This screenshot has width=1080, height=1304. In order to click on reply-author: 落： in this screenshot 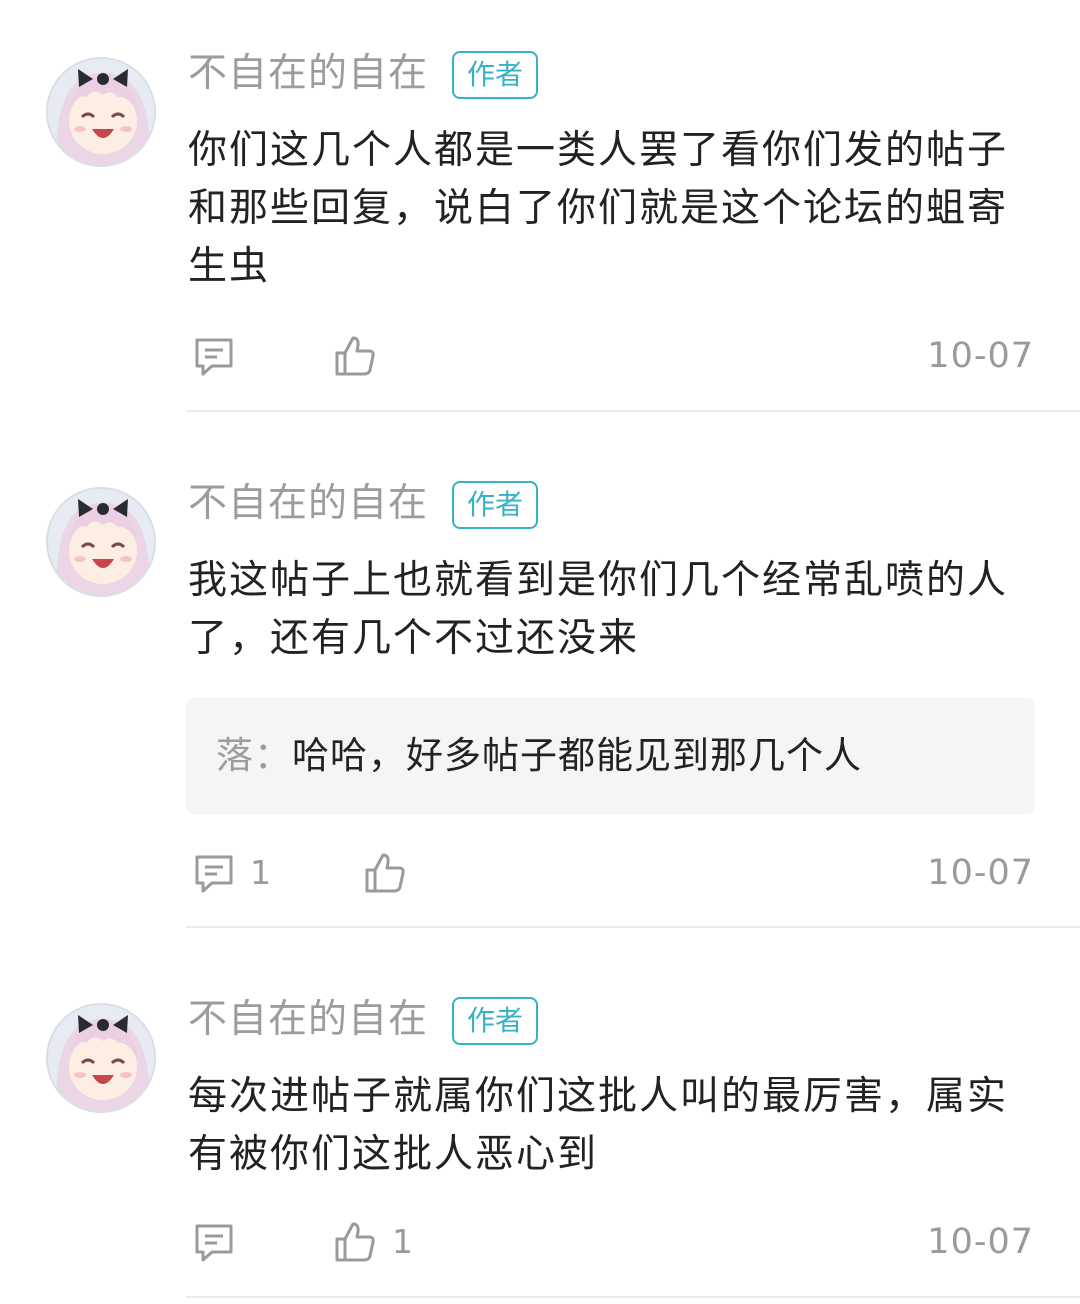, I will do `click(254, 755)`.